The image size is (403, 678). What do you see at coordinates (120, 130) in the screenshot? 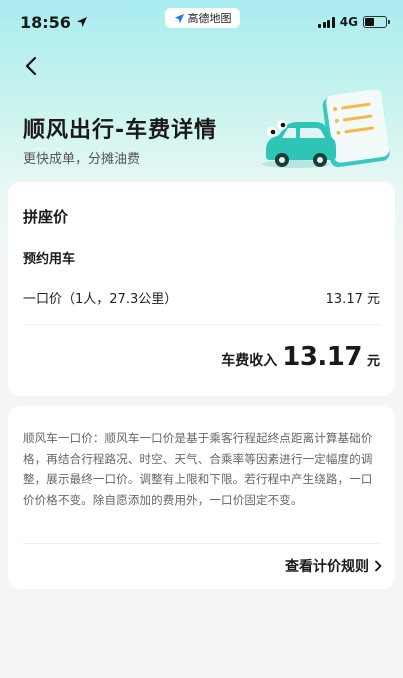
I see `page-title: 顺风出行-车费详情` at bounding box center [120, 130].